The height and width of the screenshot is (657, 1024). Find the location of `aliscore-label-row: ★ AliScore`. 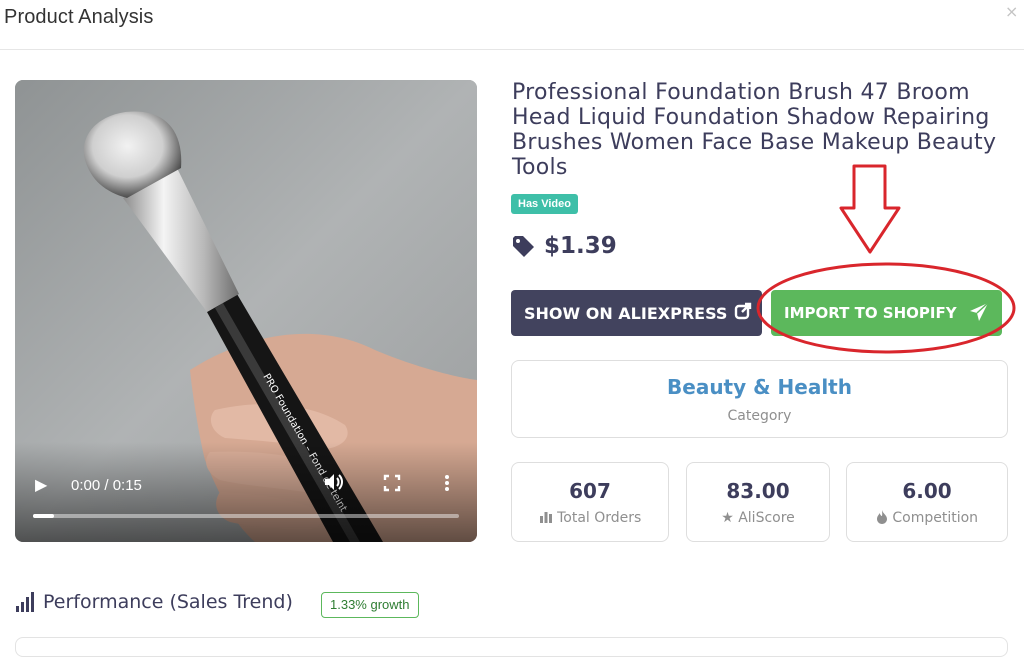

aliscore-label-row: ★ AliScore is located at coordinates (758, 518).